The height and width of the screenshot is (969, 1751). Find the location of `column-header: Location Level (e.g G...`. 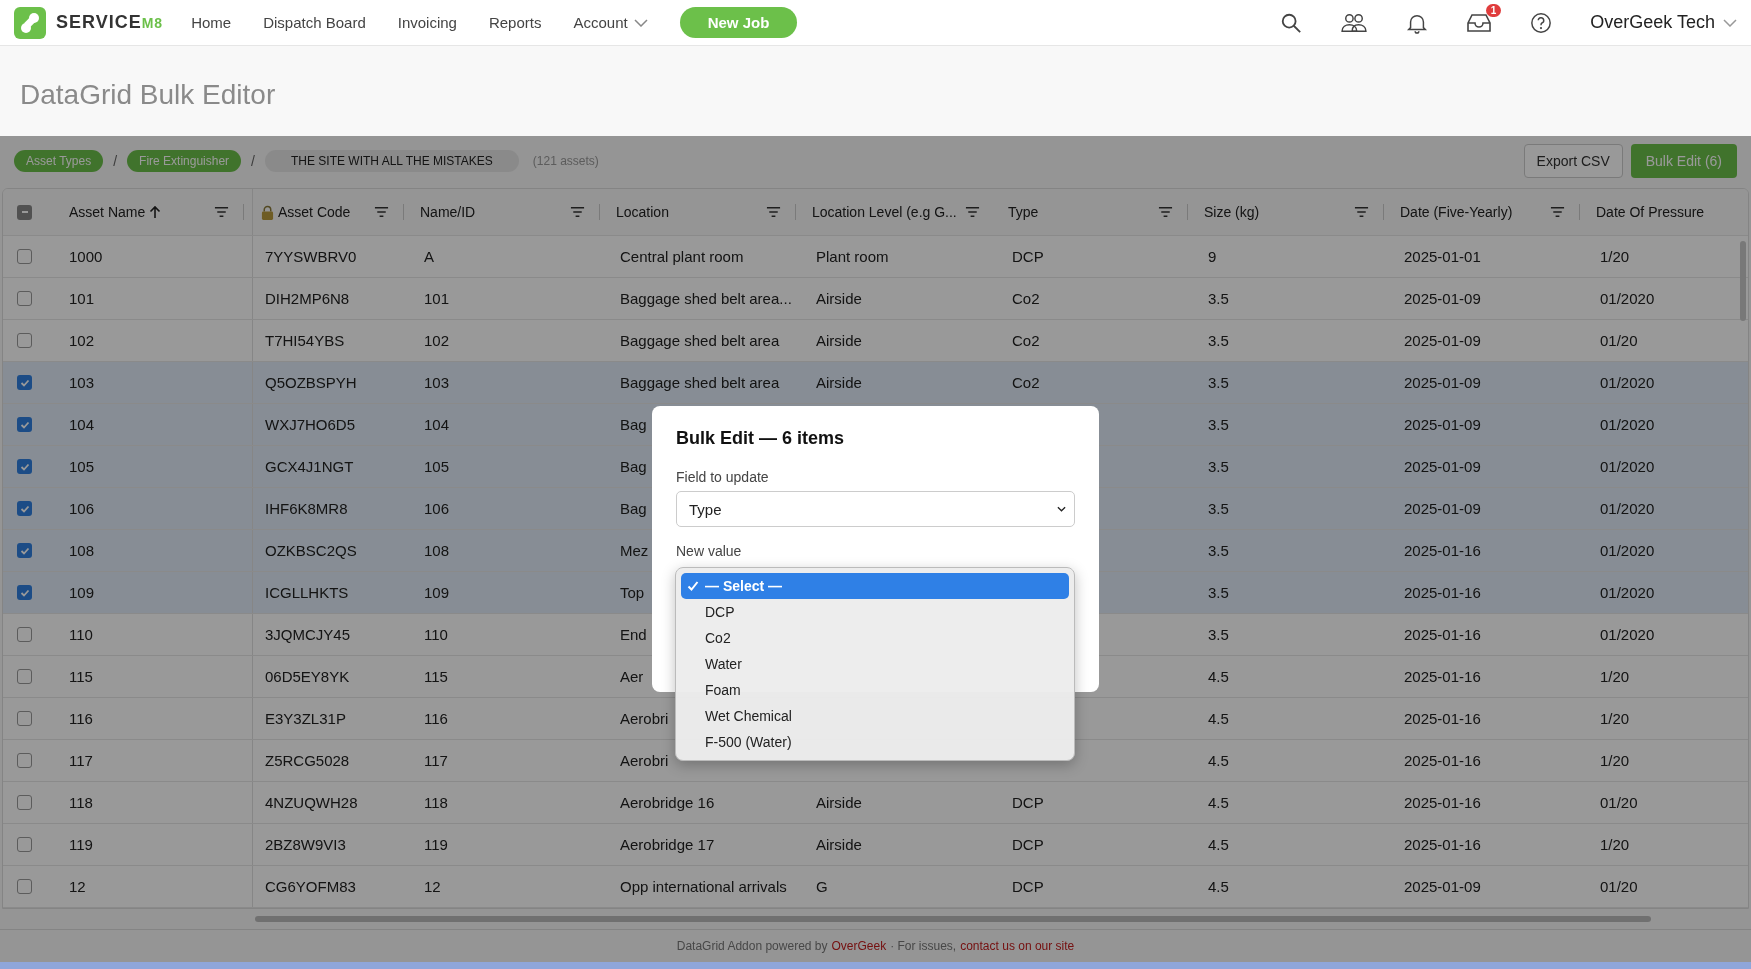

column-header: Location Level (e.g G... is located at coordinates (902, 212).